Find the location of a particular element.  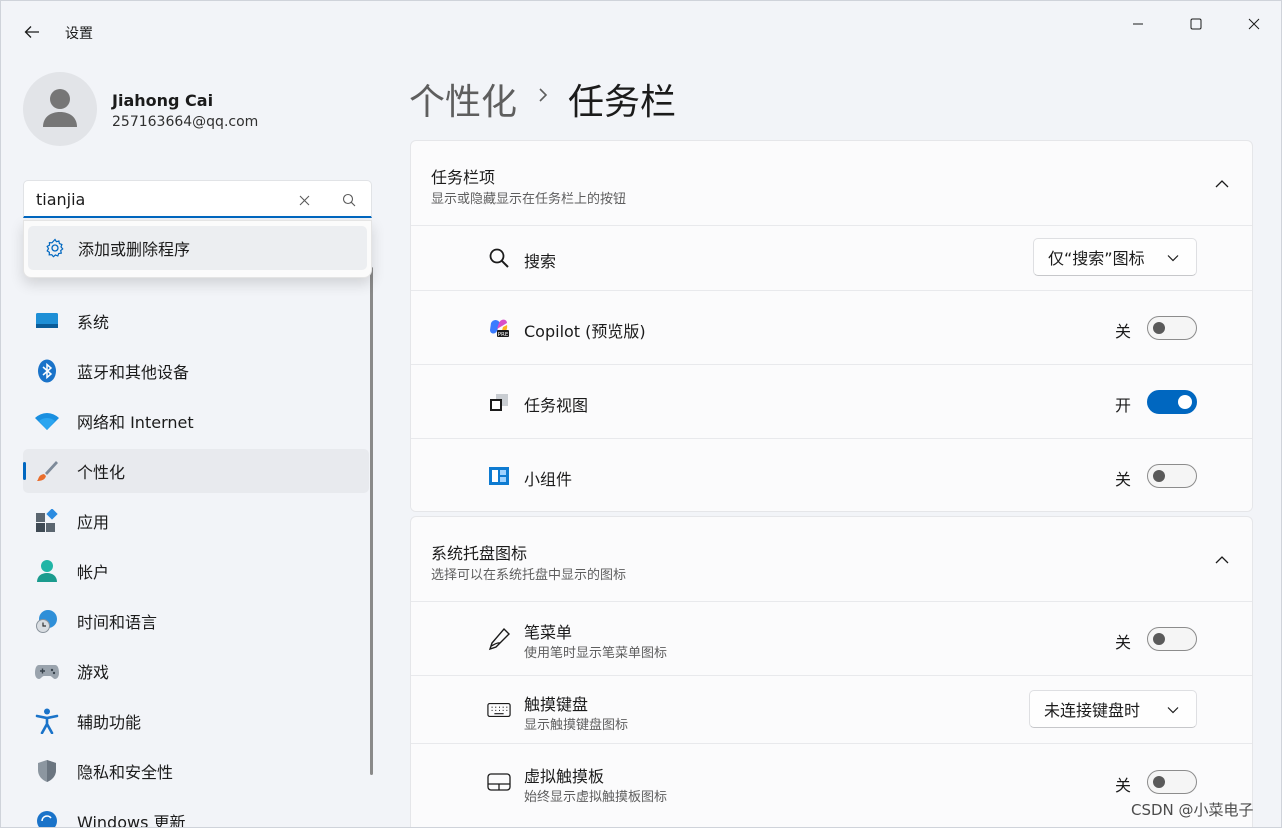

sidebar-item-system: 系统 is located at coordinates (196, 321).